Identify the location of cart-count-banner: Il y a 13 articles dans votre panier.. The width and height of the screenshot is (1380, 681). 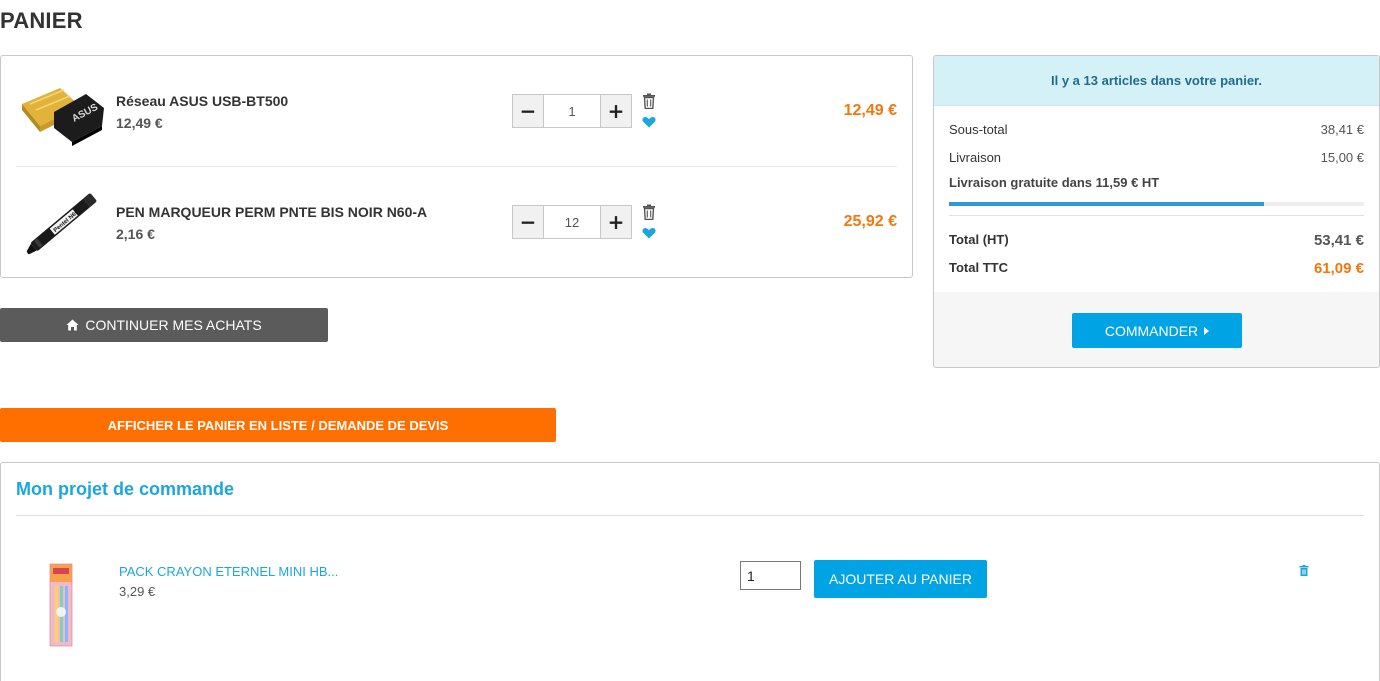
(1156, 81).